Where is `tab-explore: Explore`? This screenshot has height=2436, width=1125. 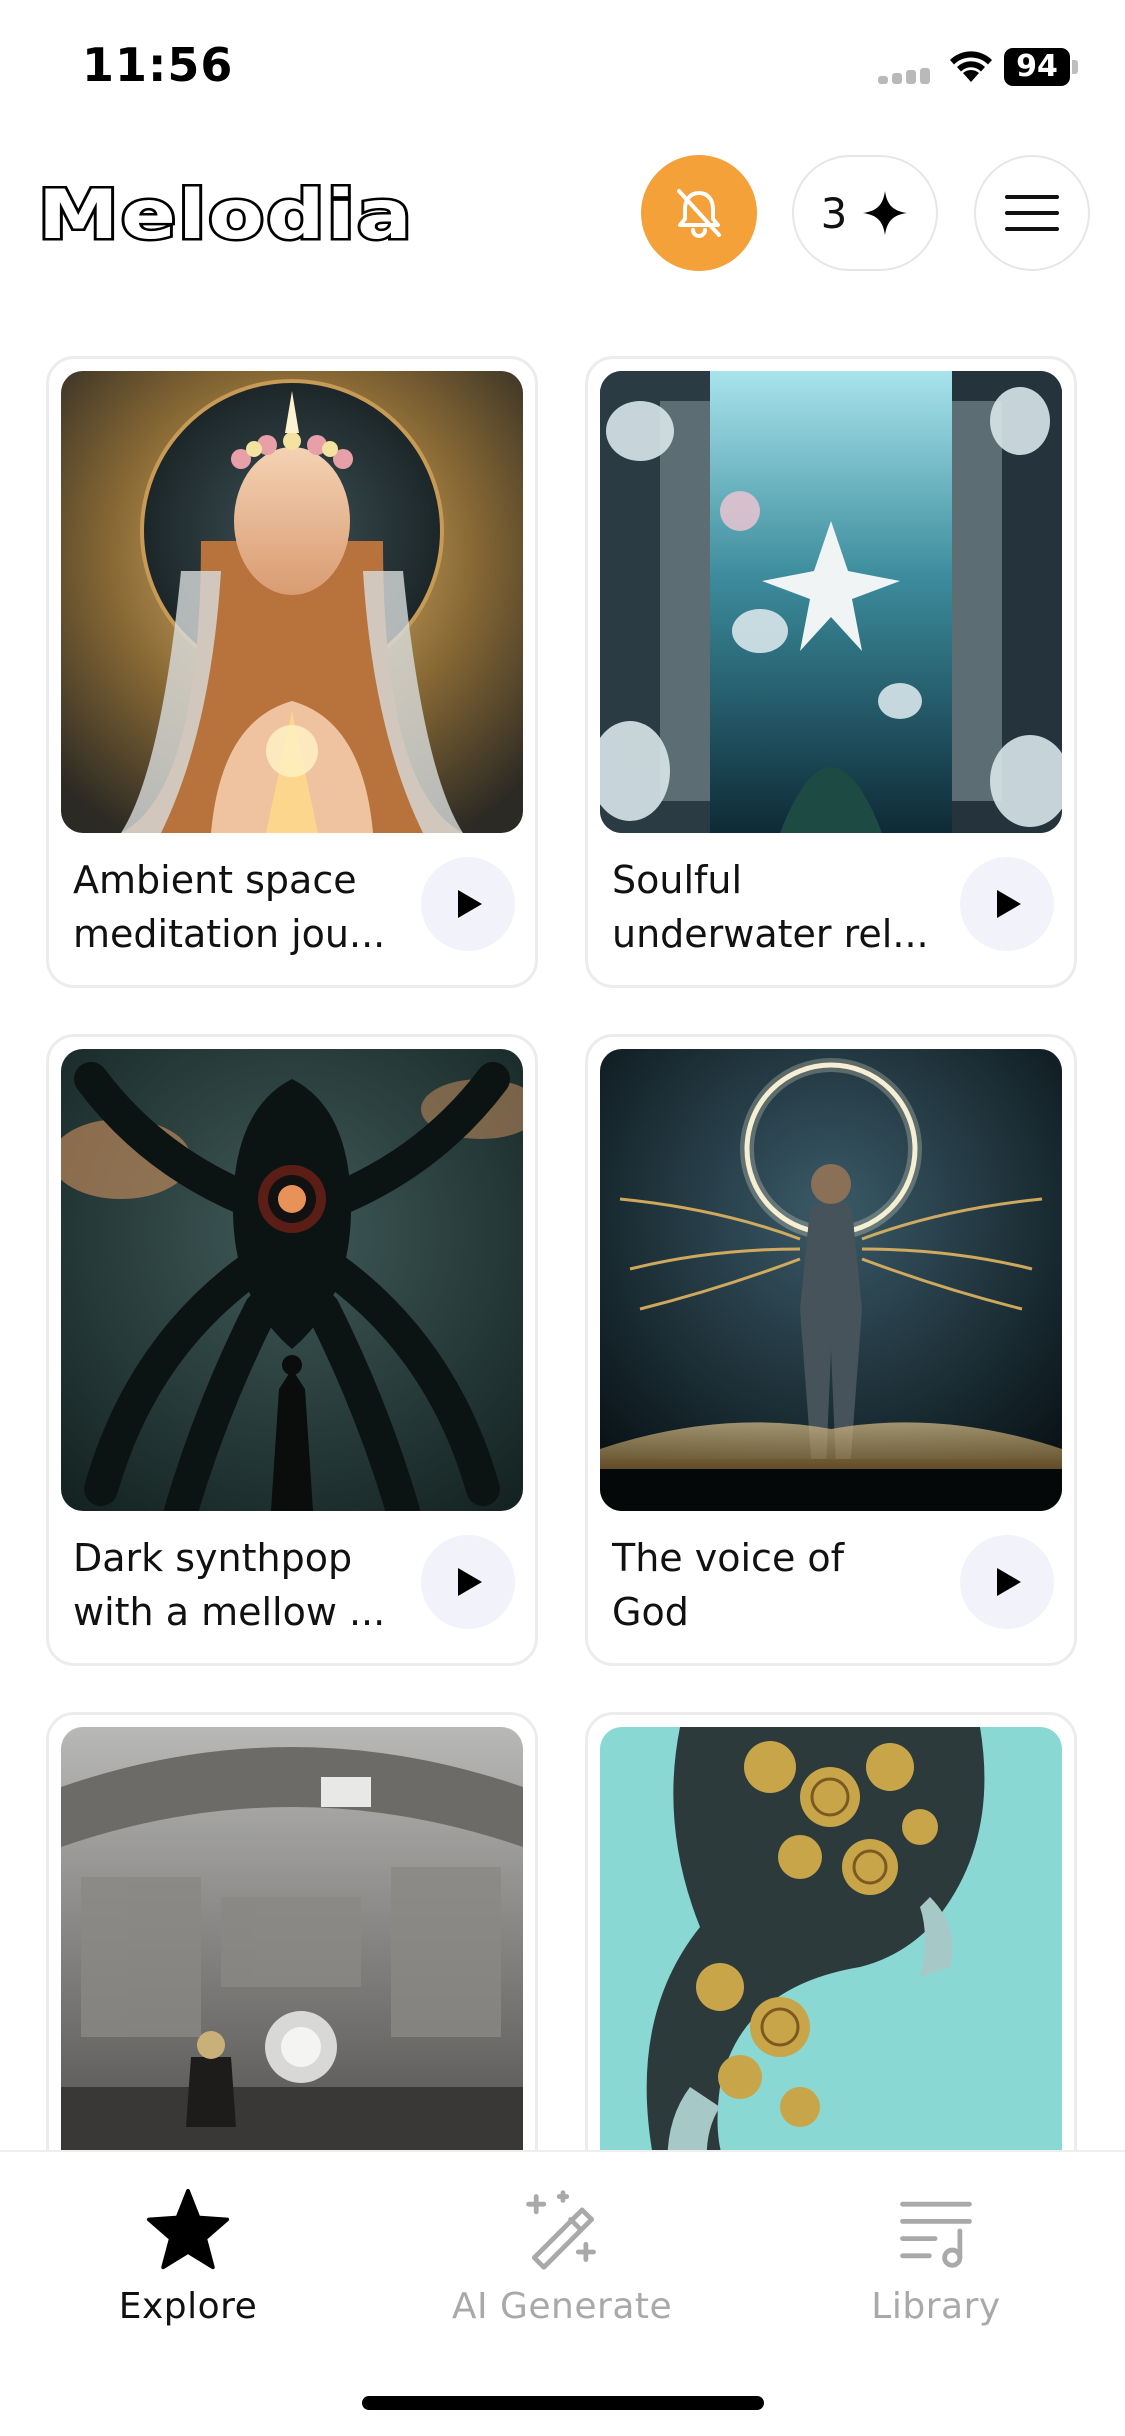
tab-explore: Explore is located at coordinates (188, 2253).